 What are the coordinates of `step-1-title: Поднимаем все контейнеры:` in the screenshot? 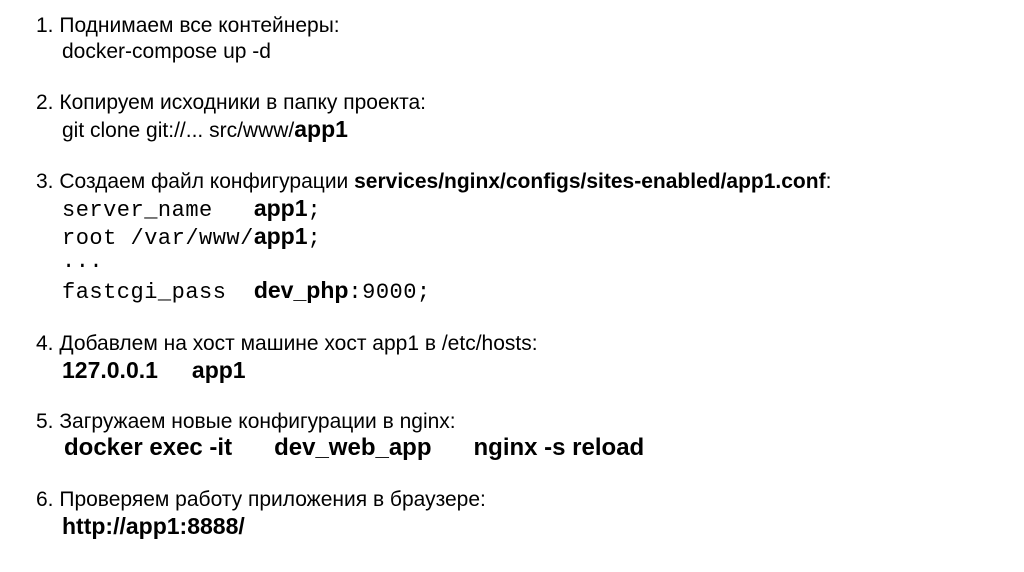 It's located at (199, 25).